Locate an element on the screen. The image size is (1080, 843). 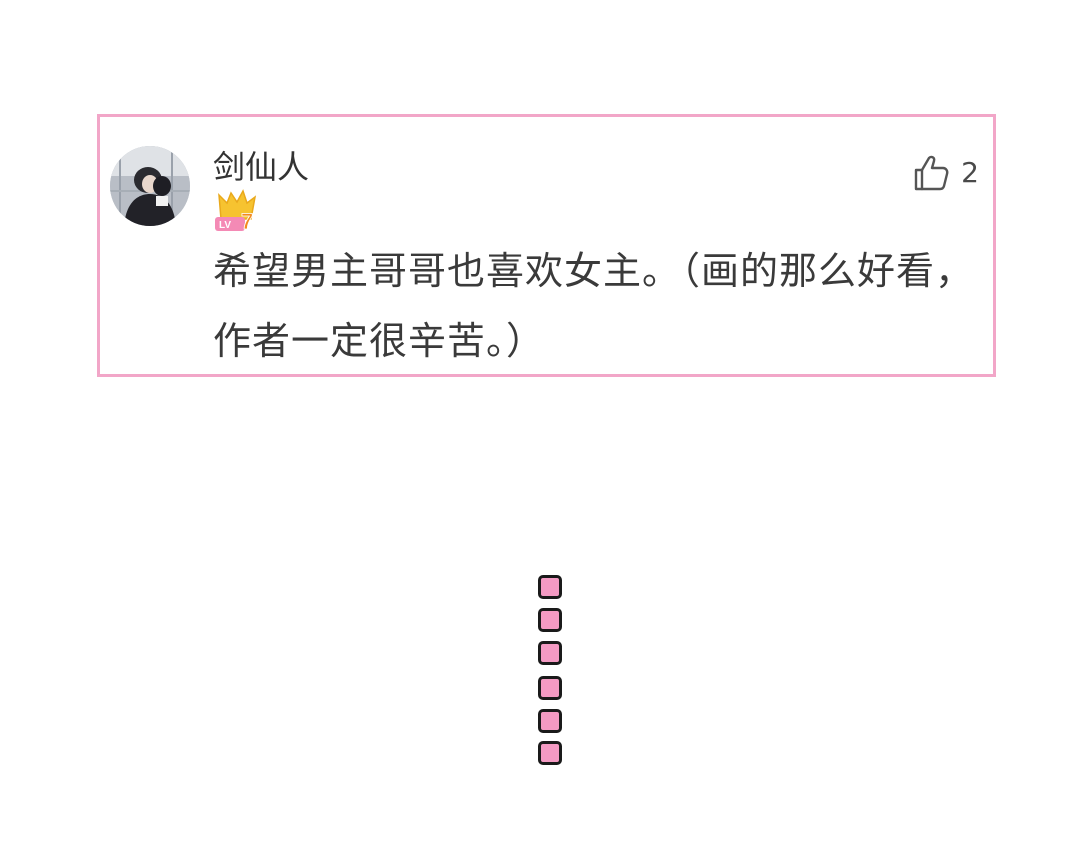
svg-text: 7 is located at coordinates (247, 221).